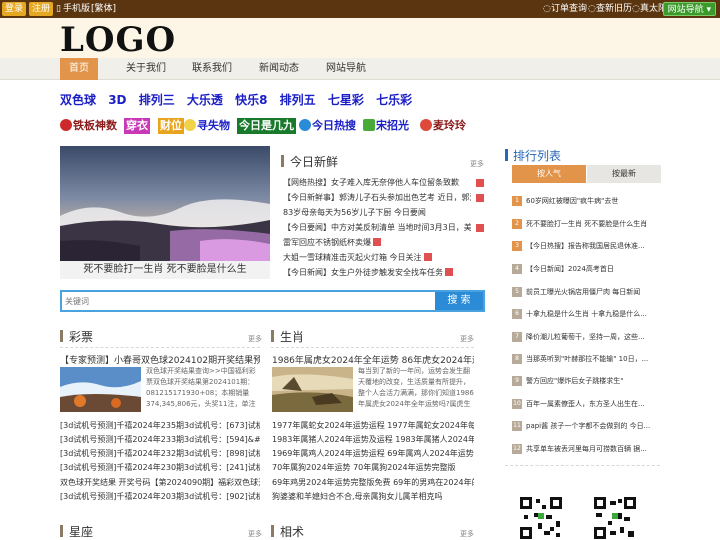 Image resolution: width=720 pixels, height=540 pixels. What do you see at coordinates (569, 9) in the screenshot?
I see `order-query-link: 订单查询` at bounding box center [569, 9].